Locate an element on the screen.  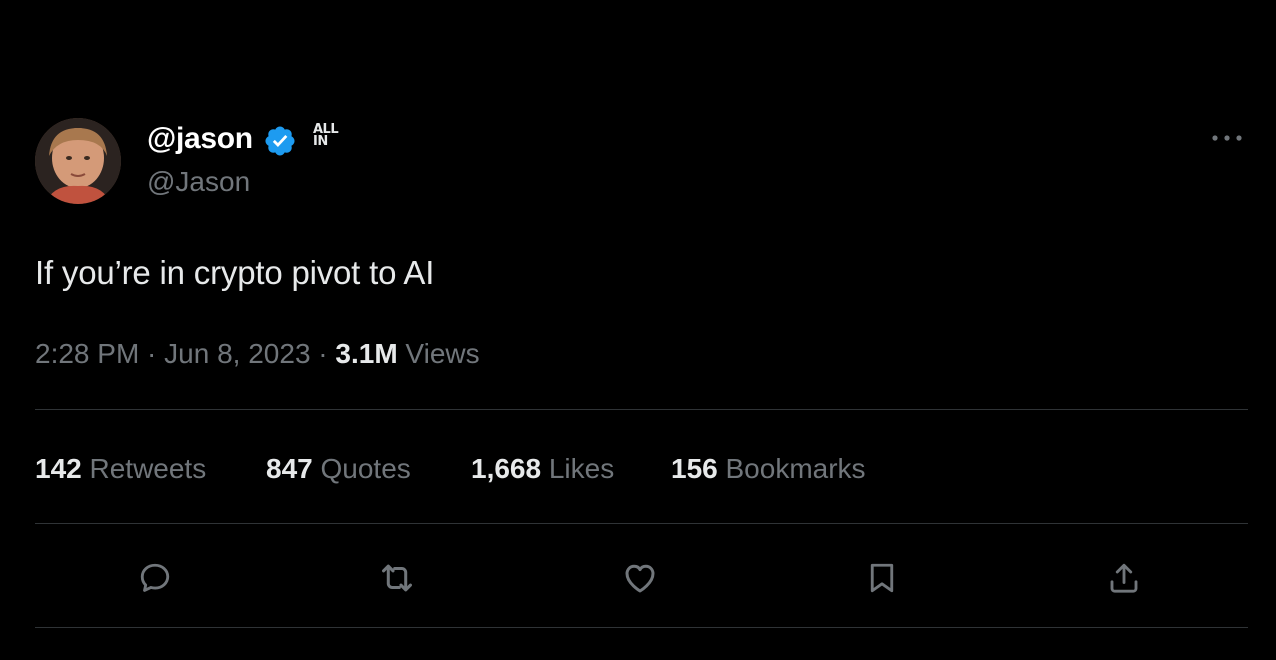
bookmarks-stat: 156 Bookmarks is located at coordinates (768, 469).